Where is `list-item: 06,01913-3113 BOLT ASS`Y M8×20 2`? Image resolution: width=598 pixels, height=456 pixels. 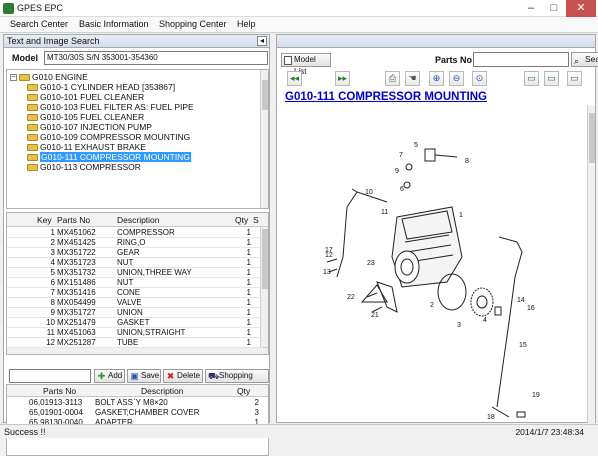 list-item: 06,01913-3113 BOLT ASS`Y M8×20 2 is located at coordinates (137, 403).